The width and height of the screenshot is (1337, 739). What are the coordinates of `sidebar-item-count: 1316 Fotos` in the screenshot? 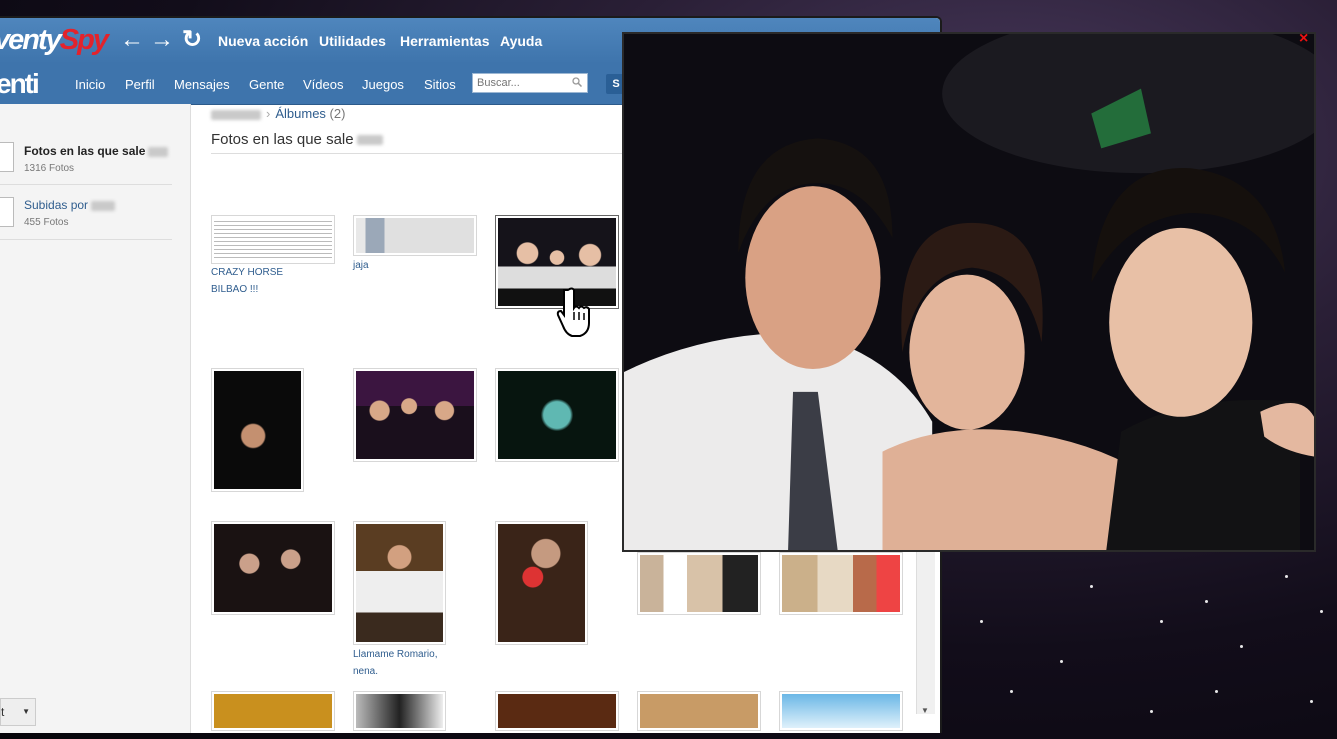 It's located at (49, 168).